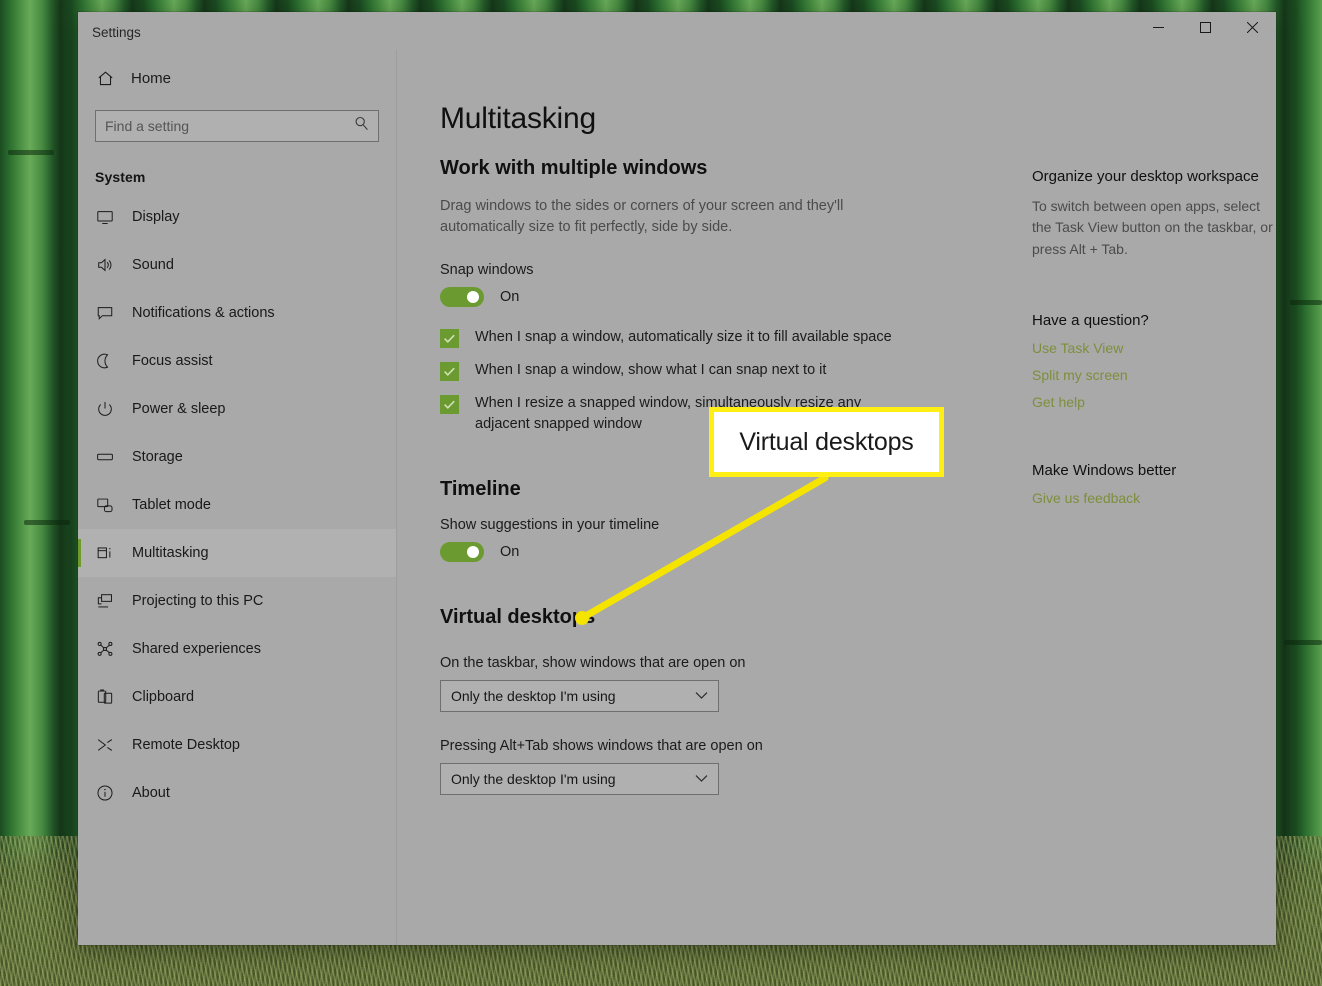 The image size is (1322, 986). What do you see at coordinates (237, 553) in the screenshot?
I see `sidebar-item-multitasking: Multitasking` at bounding box center [237, 553].